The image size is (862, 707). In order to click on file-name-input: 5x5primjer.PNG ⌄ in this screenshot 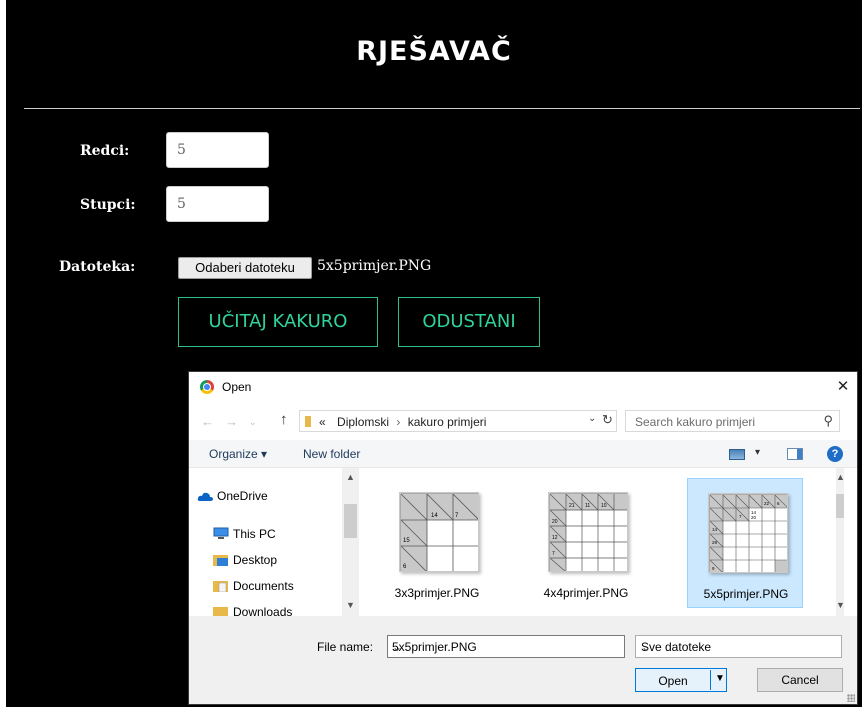, I will do `click(506, 646)`.